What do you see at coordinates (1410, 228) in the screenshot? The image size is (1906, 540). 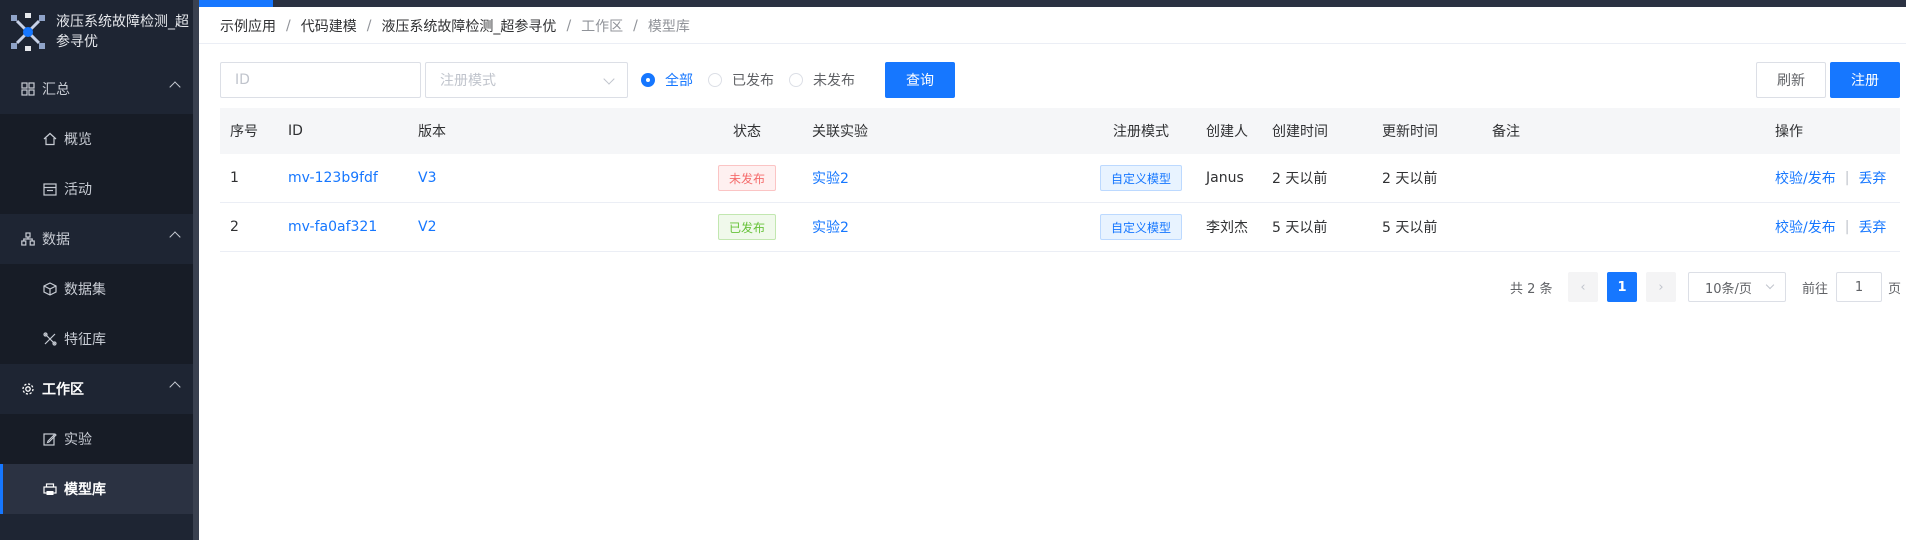 I see `cell-updated-time: 5 天以前` at bounding box center [1410, 228].